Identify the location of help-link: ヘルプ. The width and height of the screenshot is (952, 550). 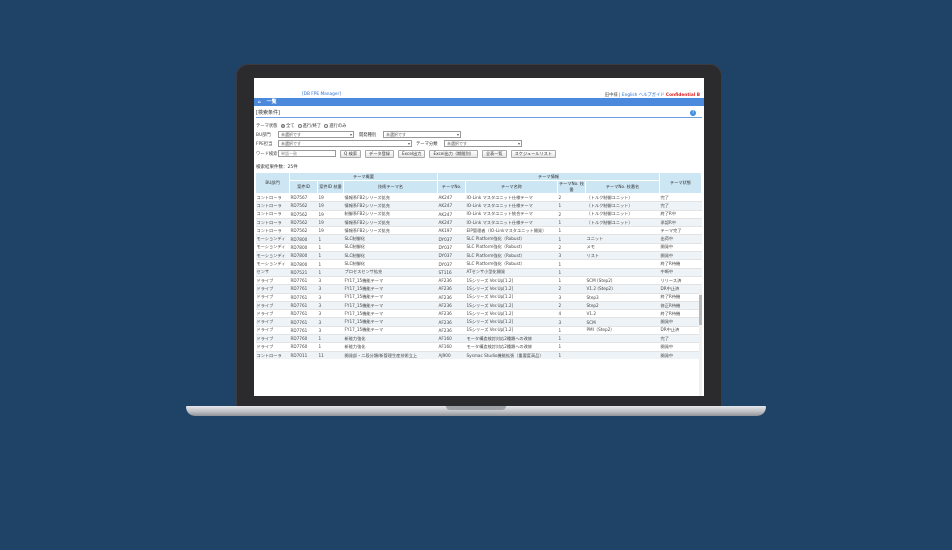
(645, 95).